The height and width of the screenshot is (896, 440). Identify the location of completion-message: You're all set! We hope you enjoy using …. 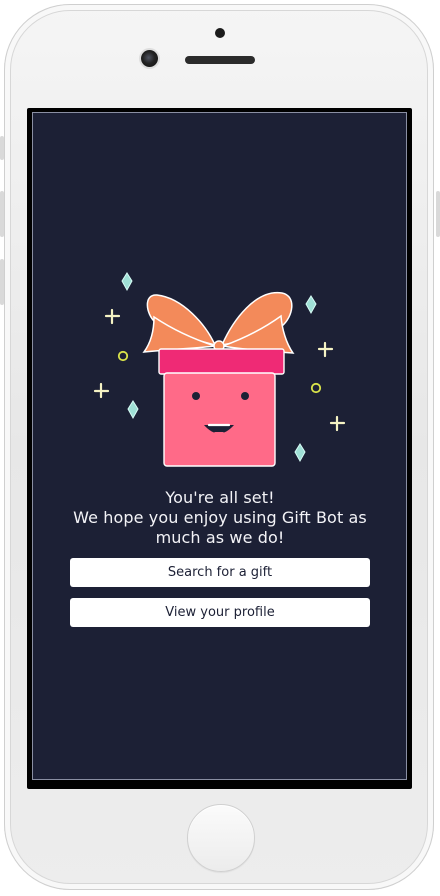
(220, 518).